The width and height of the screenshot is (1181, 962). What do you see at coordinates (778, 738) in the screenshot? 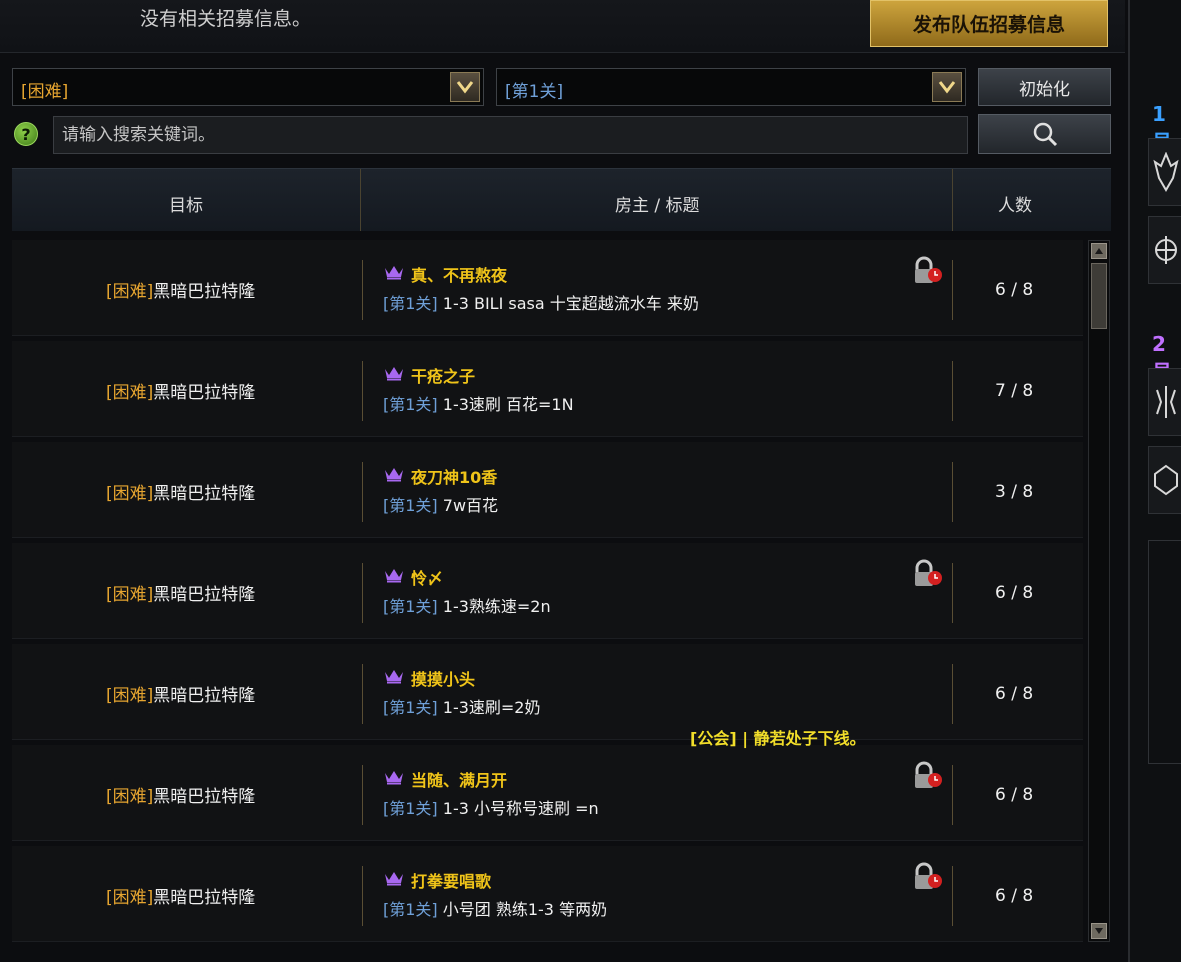
I see `guild-chat-message: [公会] | 静若处子下线。` at bounding box center [778, 738].